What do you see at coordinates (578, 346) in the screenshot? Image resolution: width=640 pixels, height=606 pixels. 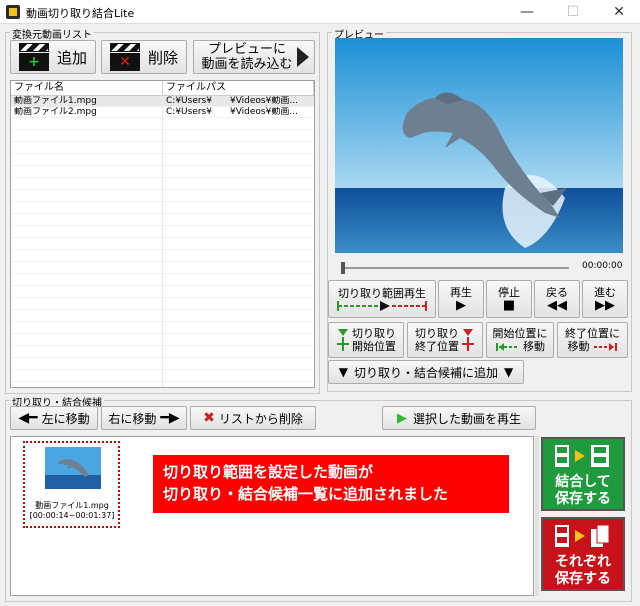 I see `move-end-label-2: 移動` at bounding box center [578, 346].